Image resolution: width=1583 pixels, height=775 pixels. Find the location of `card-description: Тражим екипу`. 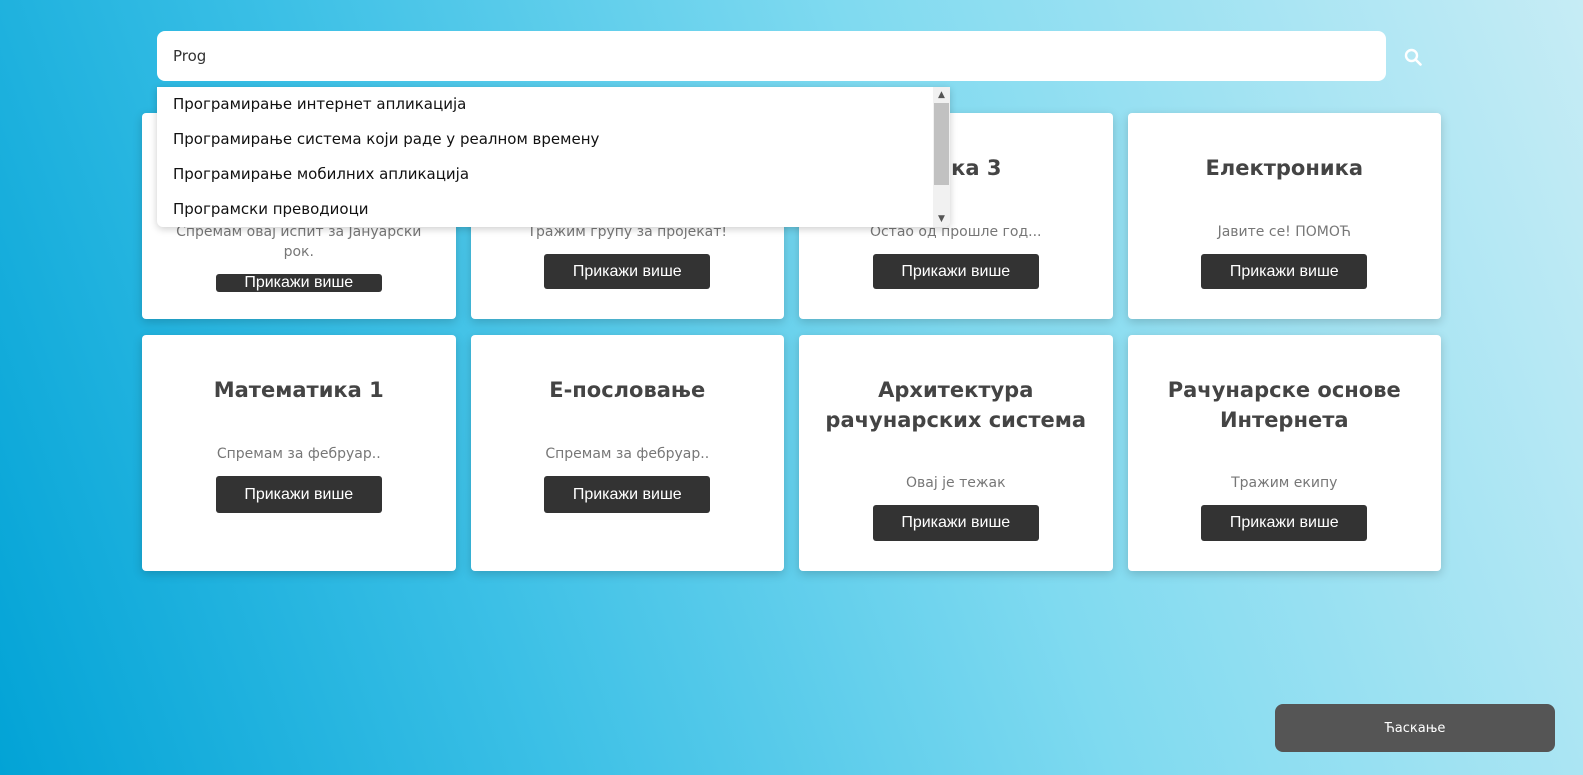

card-description: Тражим екипу is located at coordinates (1284, 482).